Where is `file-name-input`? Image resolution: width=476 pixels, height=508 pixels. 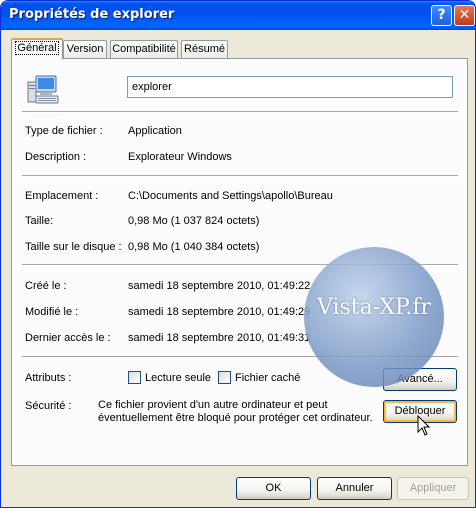 file-name-input is located at coordinates (290, 87).